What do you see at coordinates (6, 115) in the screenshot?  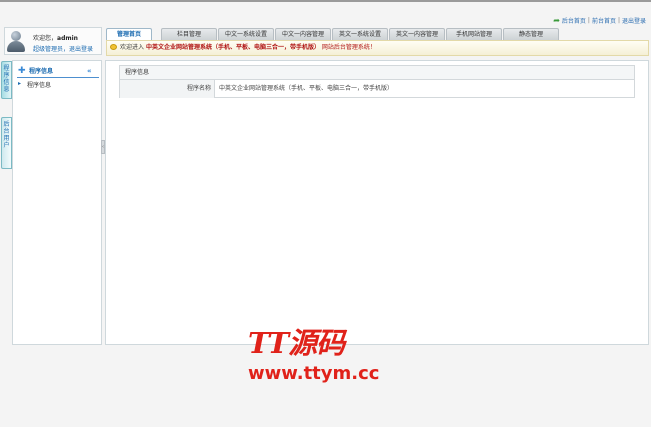 I see `vertical-tabs: 程 序 信 息 后 台 用 户` at bounding box center [6, 115].